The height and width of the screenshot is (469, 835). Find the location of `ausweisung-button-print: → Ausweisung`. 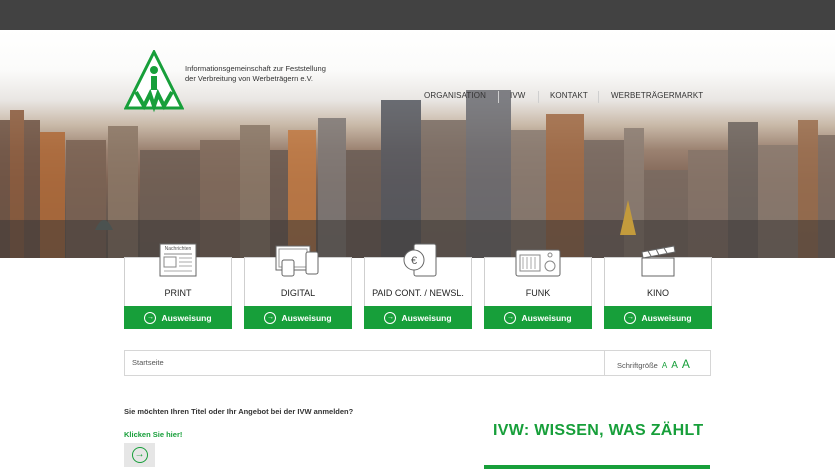

ausweisung-button-print: → Ausweisung is located at coordinates (178, 317).